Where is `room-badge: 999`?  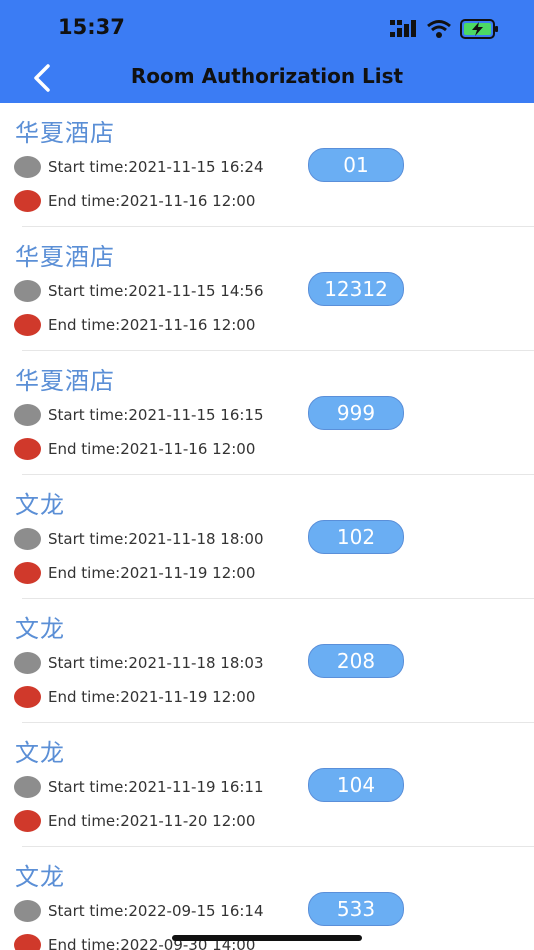
room-badge: 999 is located at coordinates (356, 413).